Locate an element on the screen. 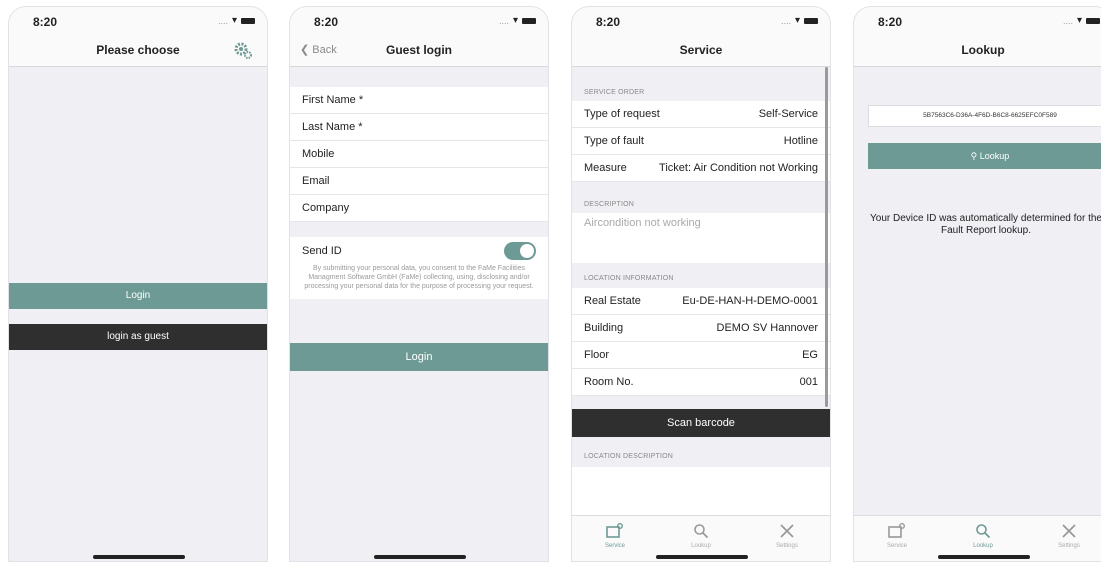 Image resolution: width=1101 pixels, height=562 pixels. description-box: Aircondition not working is located at coordinates (701, 238).